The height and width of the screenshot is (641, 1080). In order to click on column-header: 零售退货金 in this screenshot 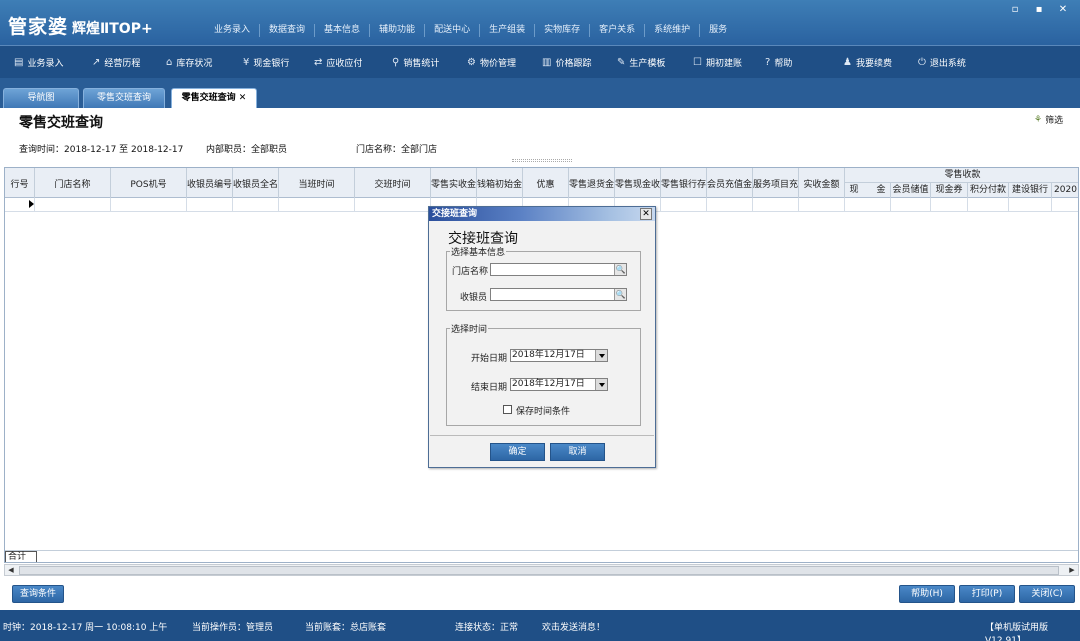, I will do `click(592, 183)`.